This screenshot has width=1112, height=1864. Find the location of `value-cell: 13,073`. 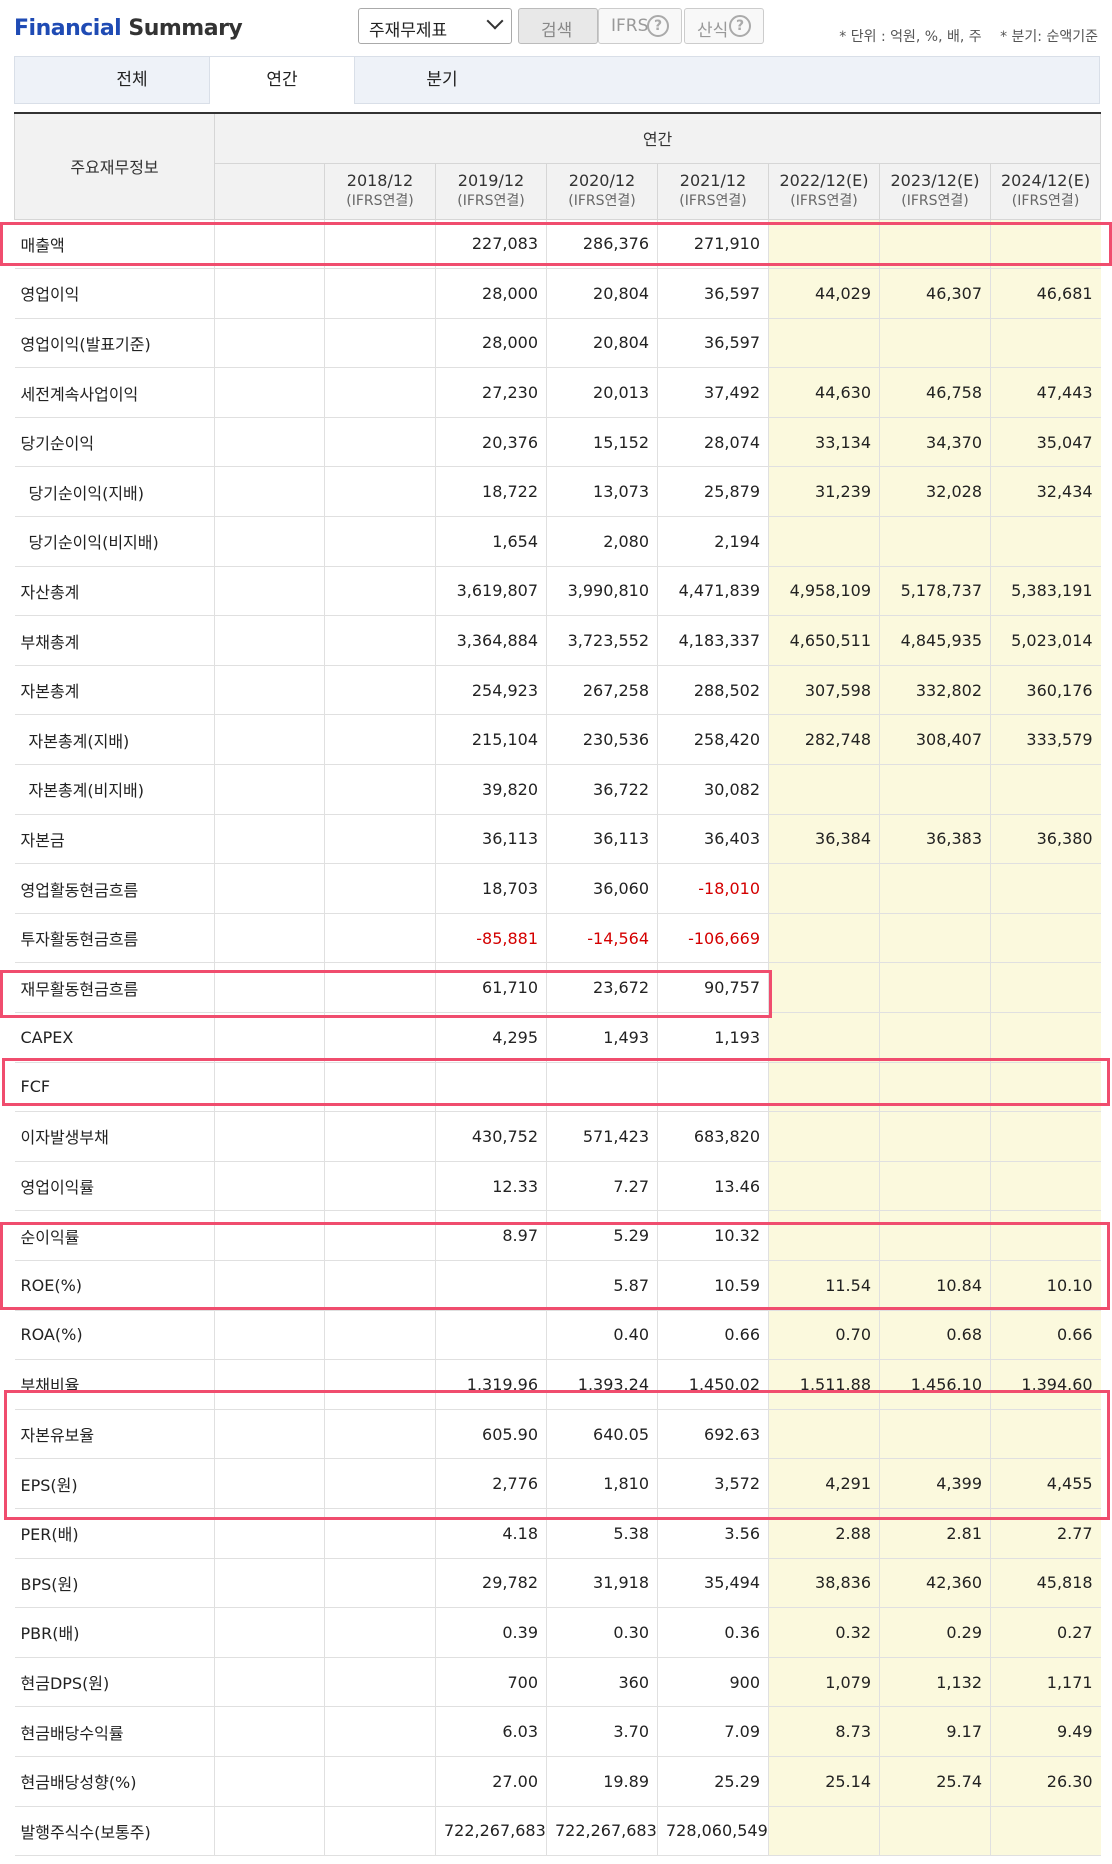

value-cell: 13,073 is located at coordinates (602, 492).